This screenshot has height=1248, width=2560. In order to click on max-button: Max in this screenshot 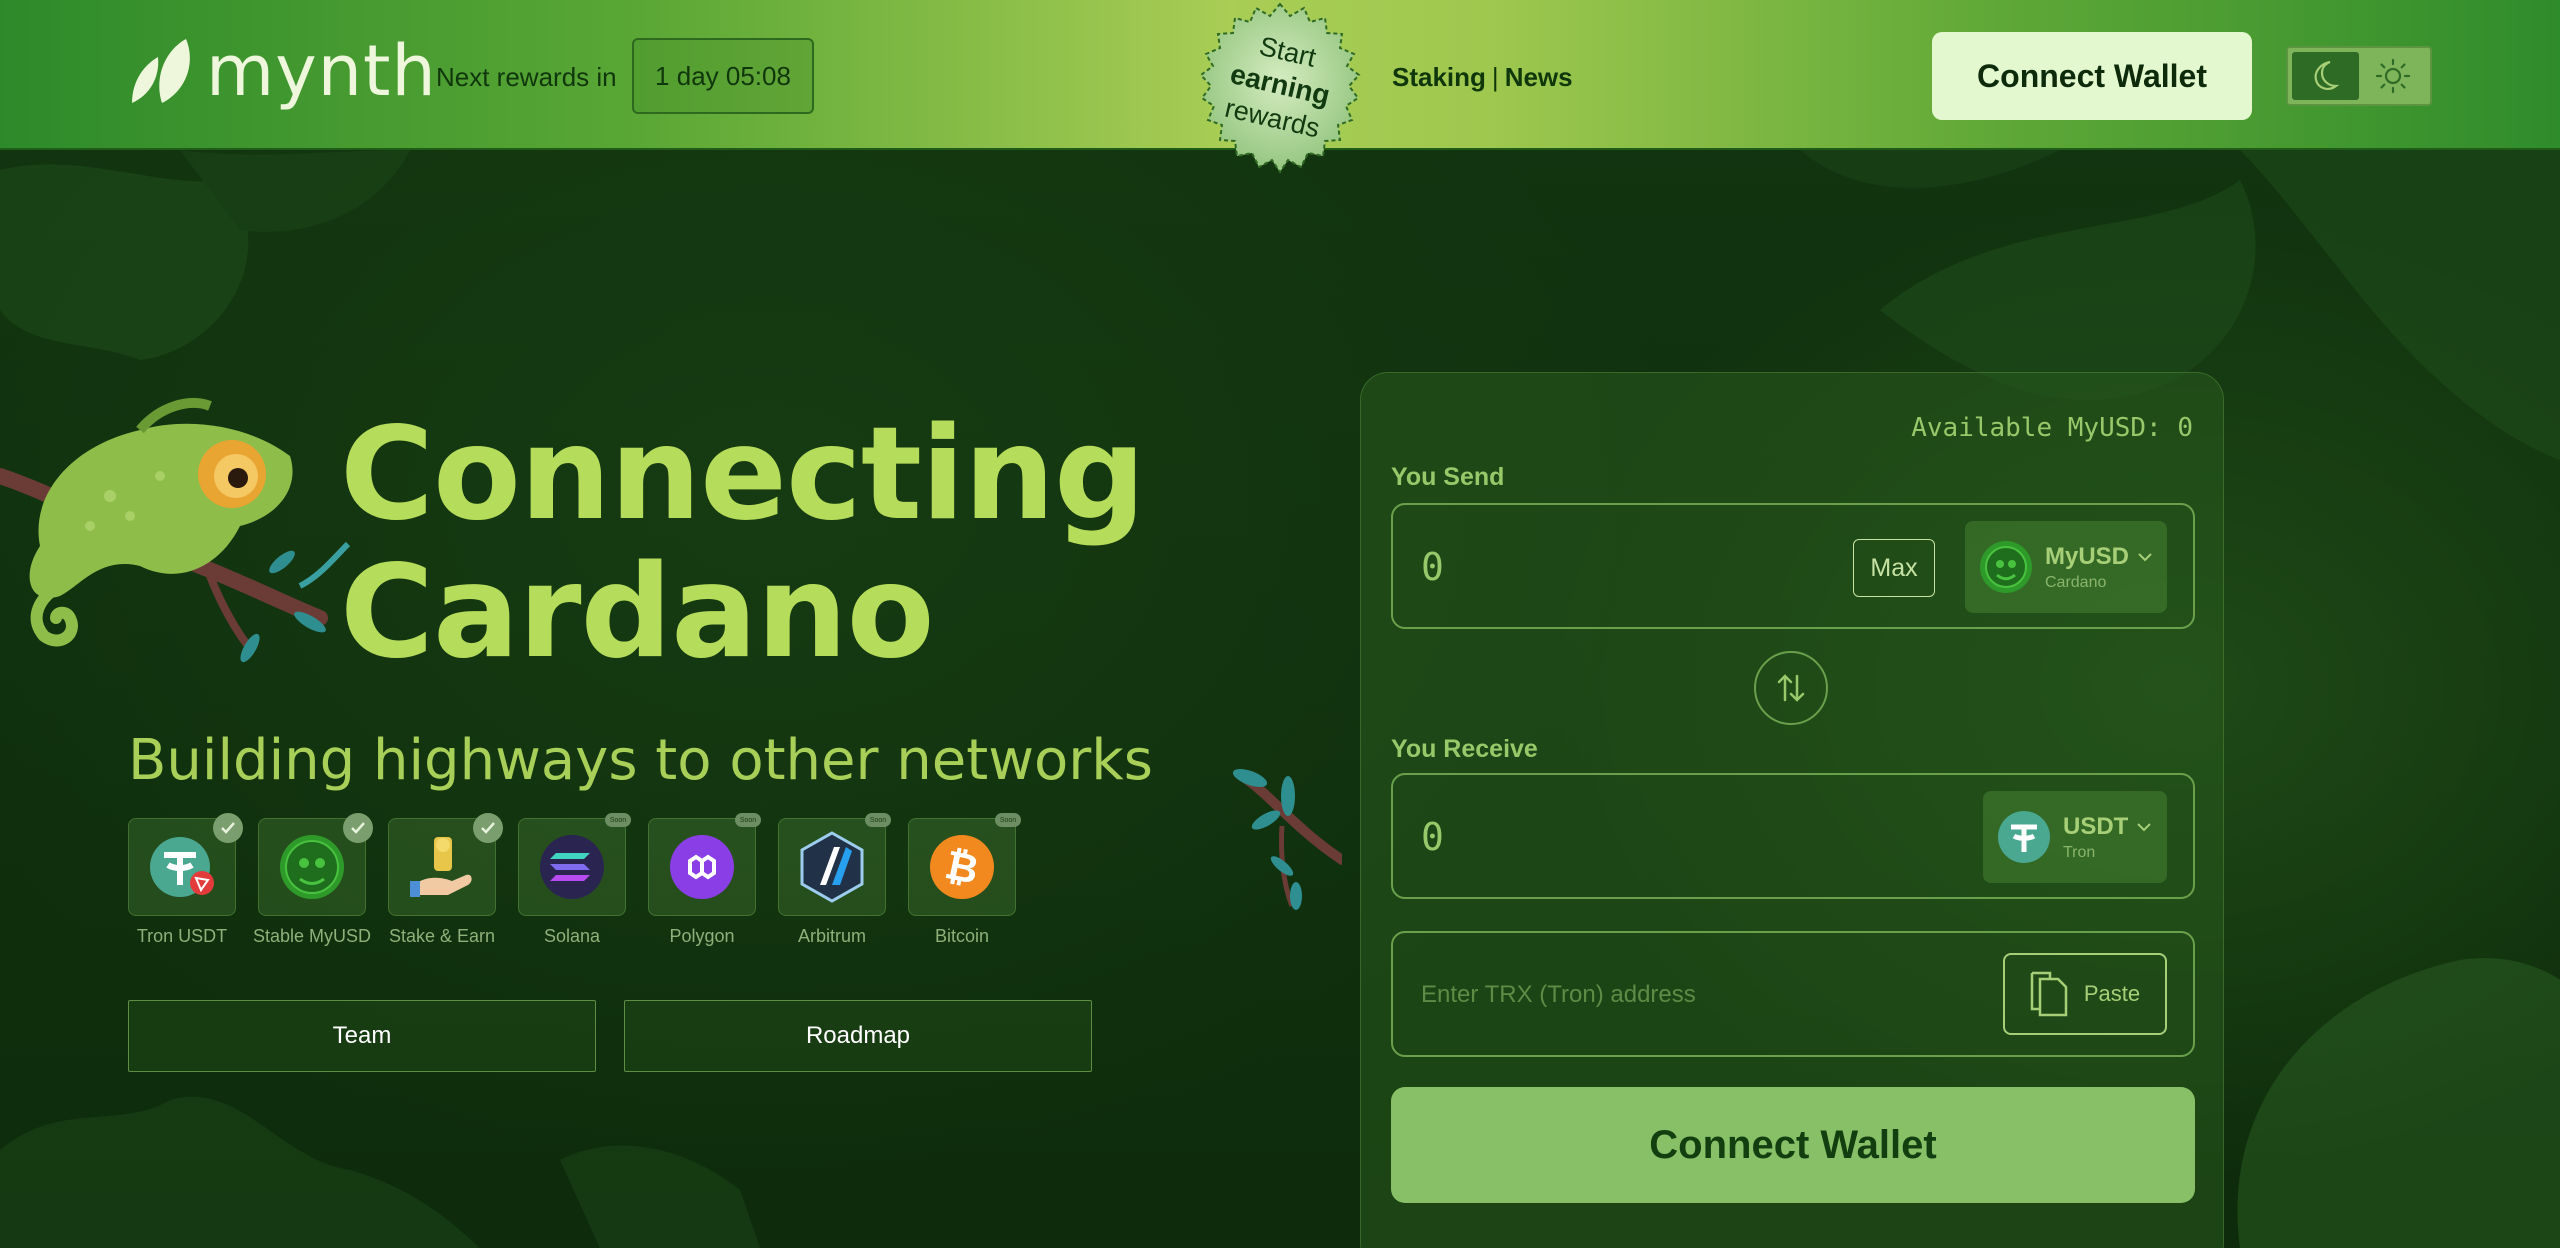, I will do `click(1894, 568)`.